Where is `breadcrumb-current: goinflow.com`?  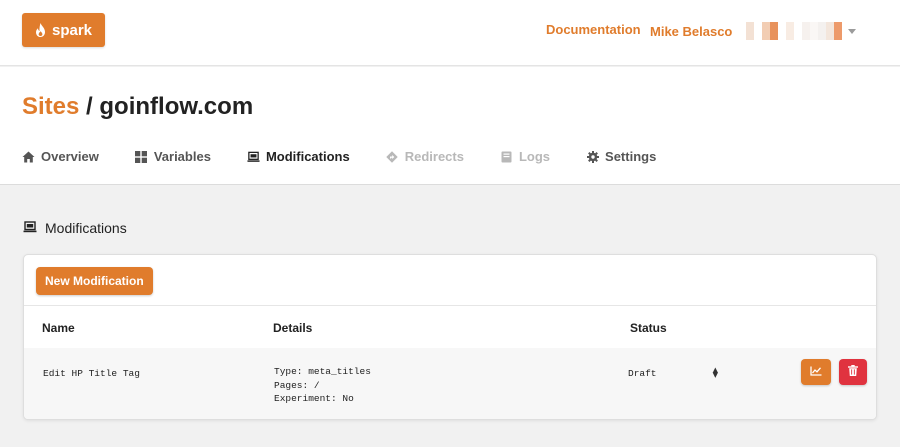
breadcrumb-current: goinflow.com is located at coordinates (176, 106).